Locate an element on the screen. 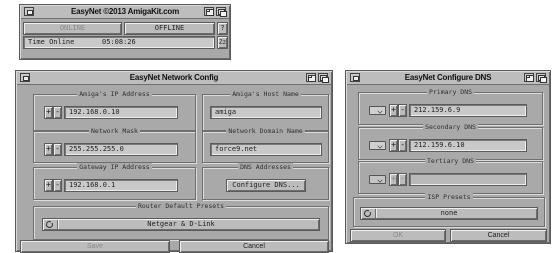  netmask-decrement-button: - is located at coordinates (57, 149).